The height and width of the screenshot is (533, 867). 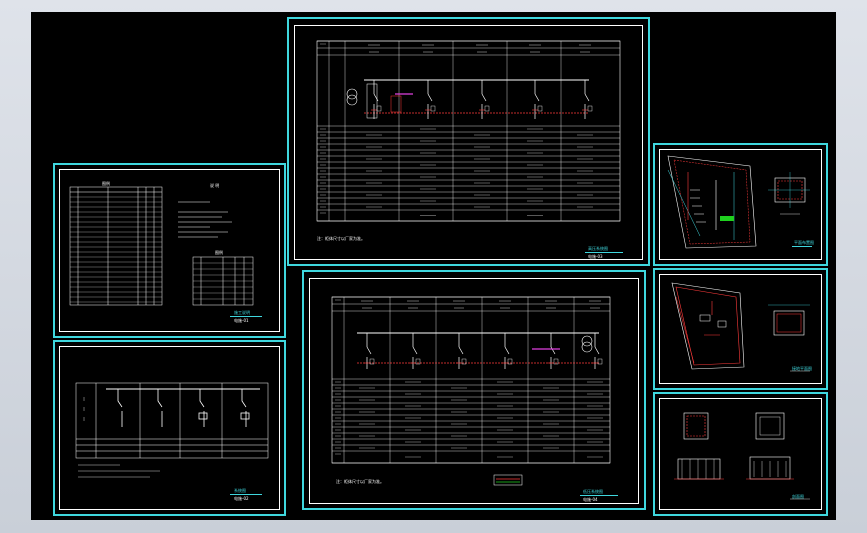 I want to click on notes-table-title: 图例, so click(x=106, y=183).